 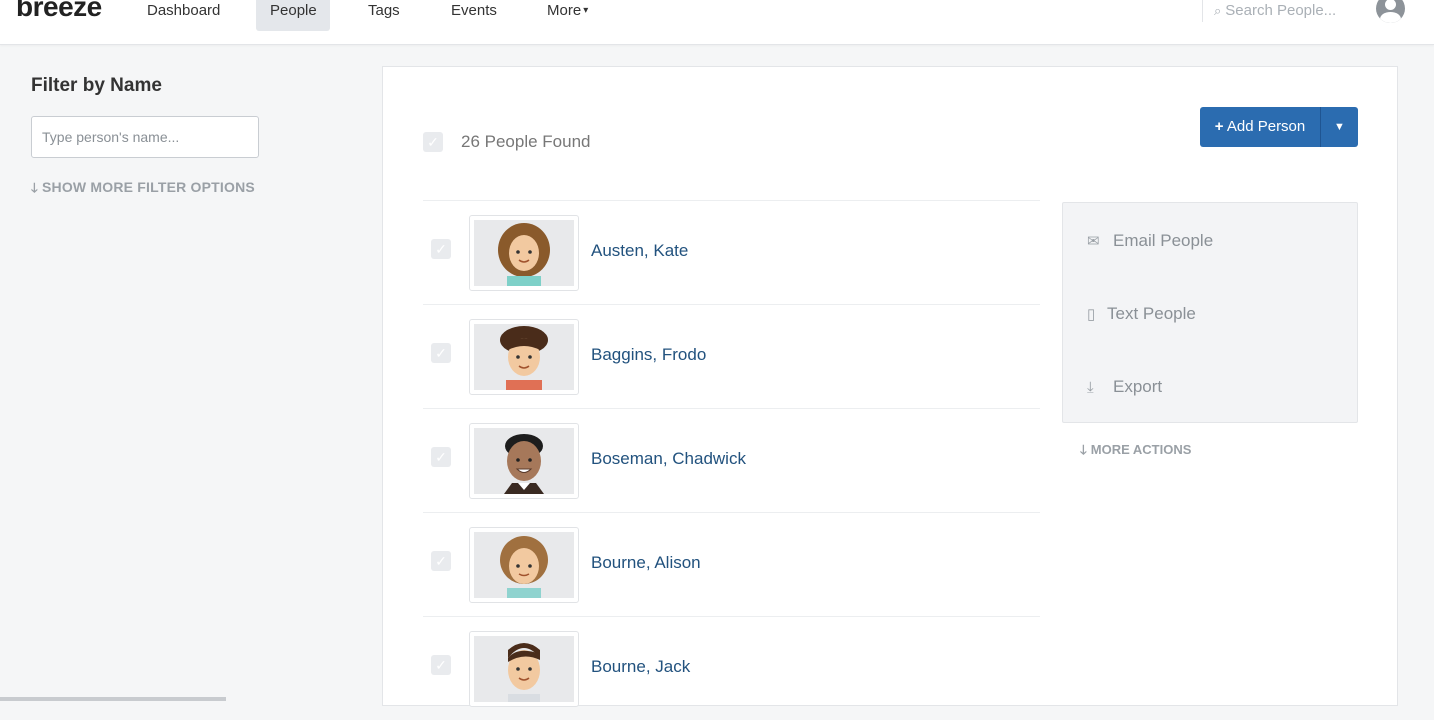 I want to click on person-row: ✓ Baggins, Frodo, so click(x=731, y=356).